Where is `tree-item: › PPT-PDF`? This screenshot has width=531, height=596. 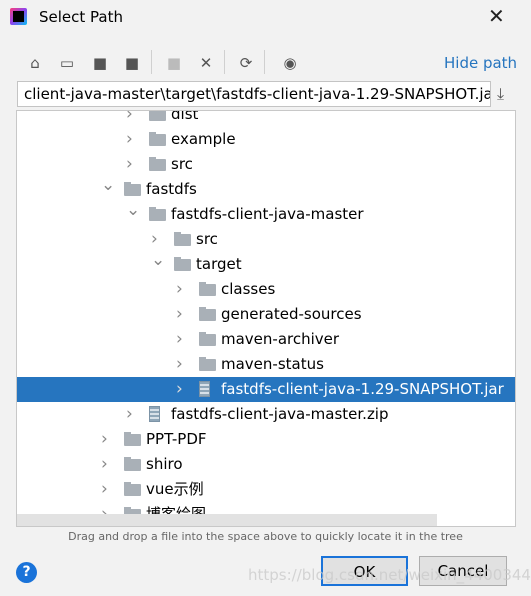
tree-item: › PPT-PDF is located at coordinates (266, 439).